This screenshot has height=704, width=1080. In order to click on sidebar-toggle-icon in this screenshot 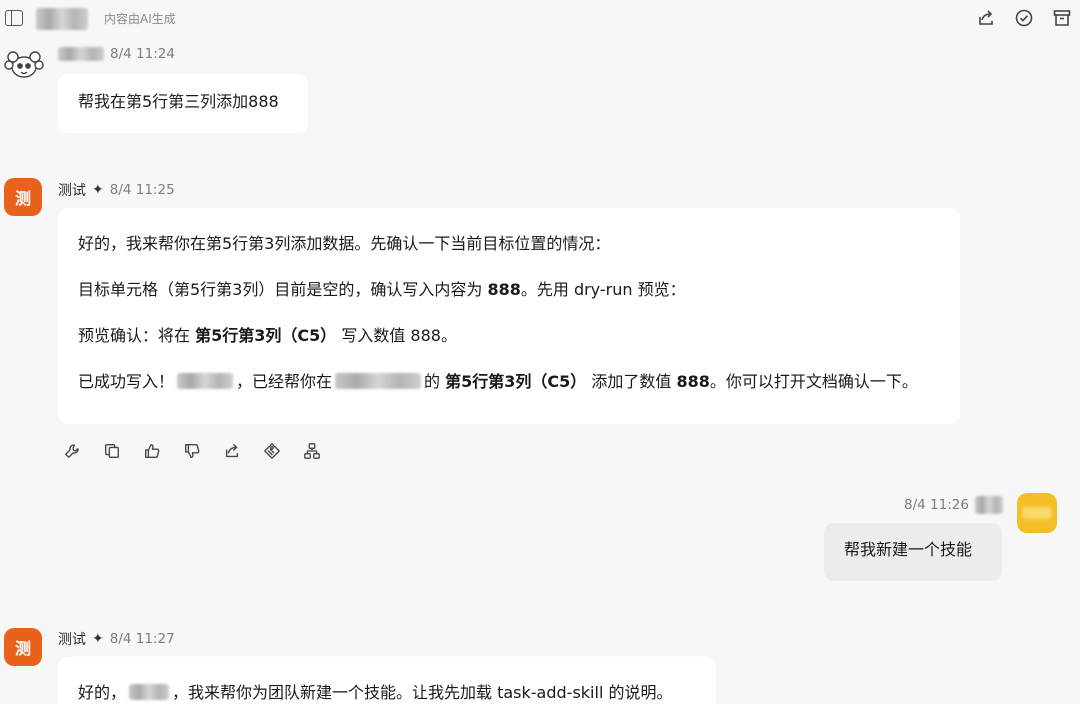, I will do `click(14, 18)`.